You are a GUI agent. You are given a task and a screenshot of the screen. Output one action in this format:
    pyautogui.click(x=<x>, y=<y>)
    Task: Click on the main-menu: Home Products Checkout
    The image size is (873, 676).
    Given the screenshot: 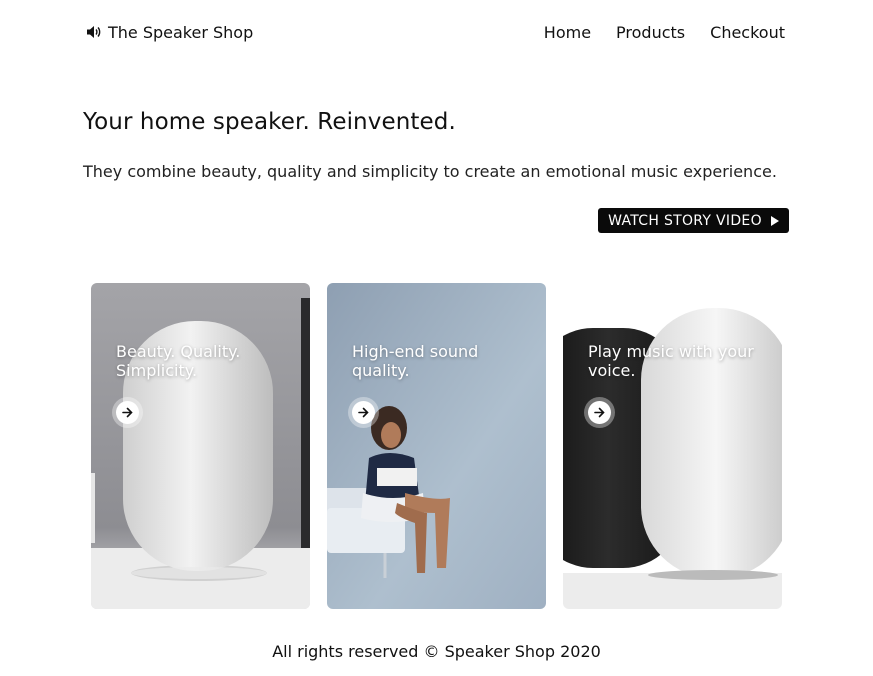 What is the action you would take?
    pyautogui.click(x=664, y=32)
    